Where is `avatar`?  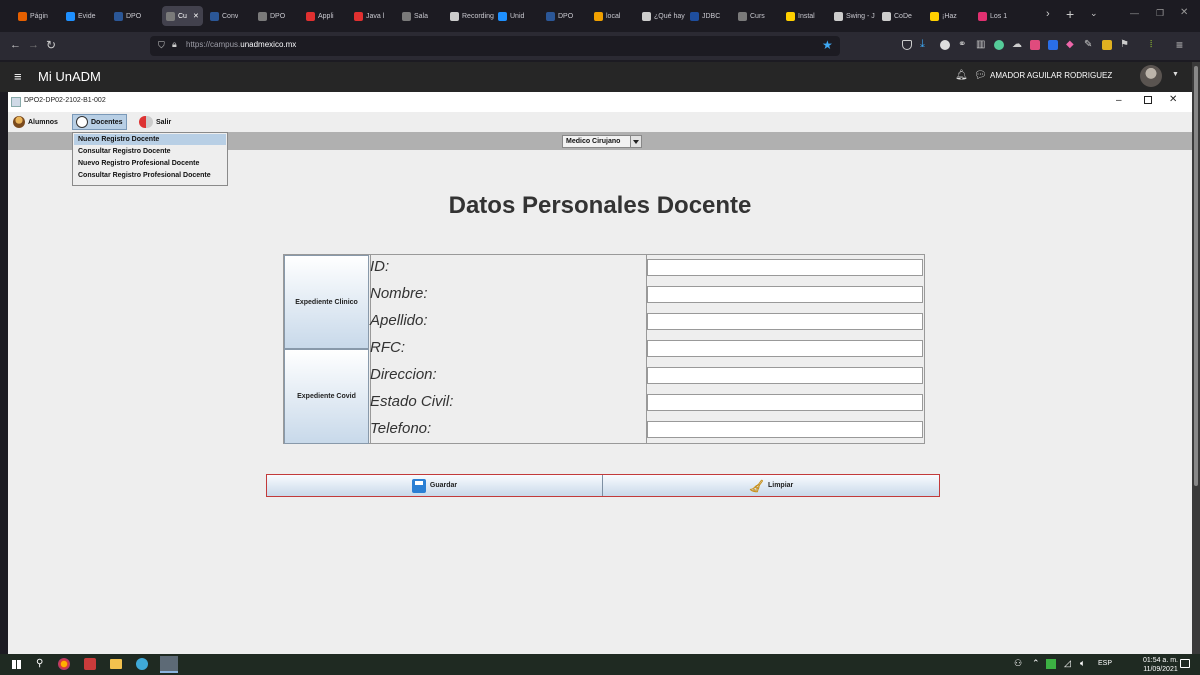 avatar is located at coordinates (1151, 76).